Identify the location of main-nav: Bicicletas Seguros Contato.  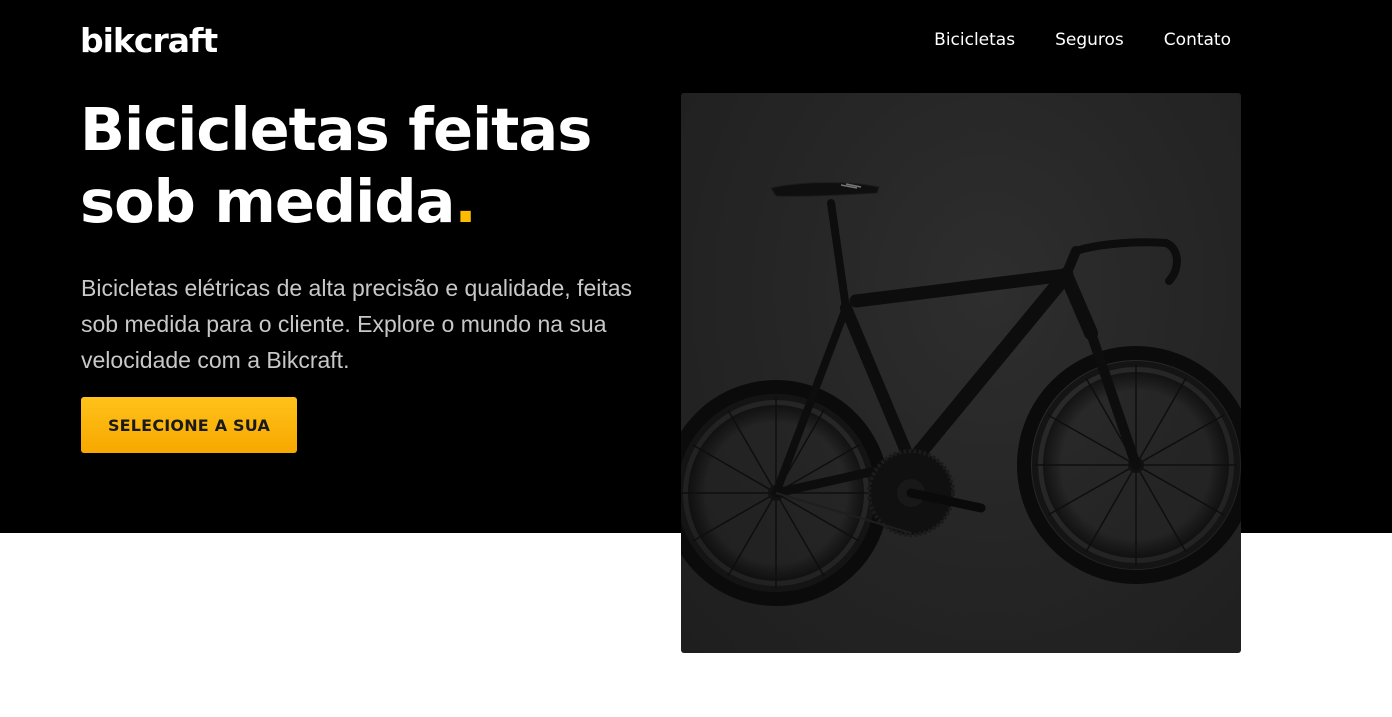
(1082, 40).